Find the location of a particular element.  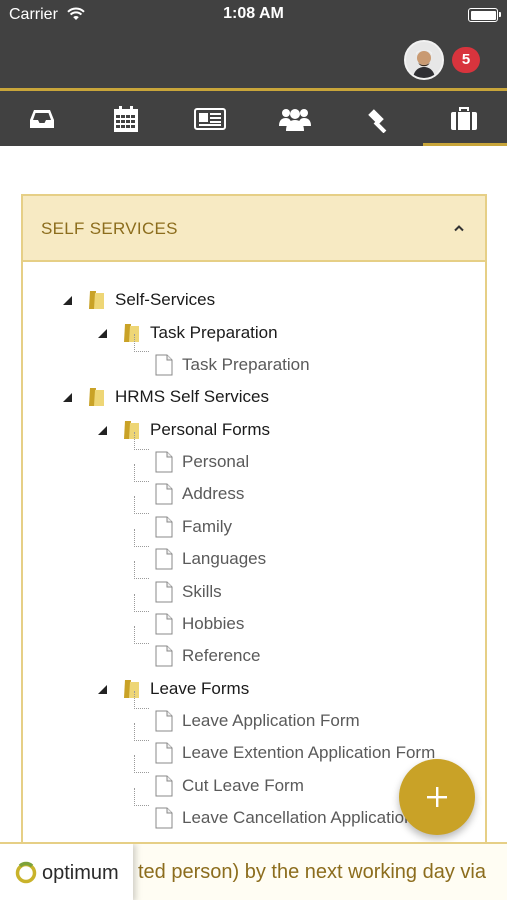

user-photo-icon is located at coordinates (424, 60).